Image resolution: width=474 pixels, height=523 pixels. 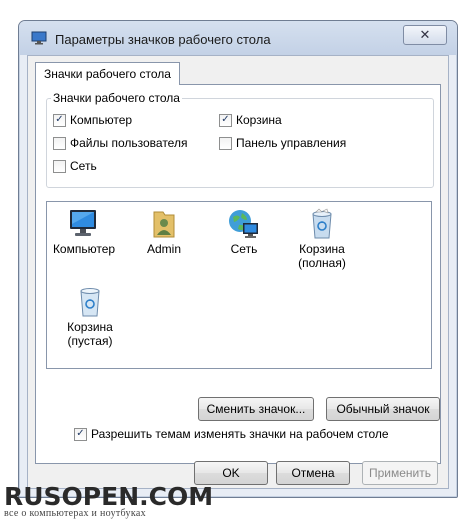 What do you see at coordinates (291, 143) in the screenshot?
I see `checkbox-label: Панель управления` at bounding box center [291, 143].